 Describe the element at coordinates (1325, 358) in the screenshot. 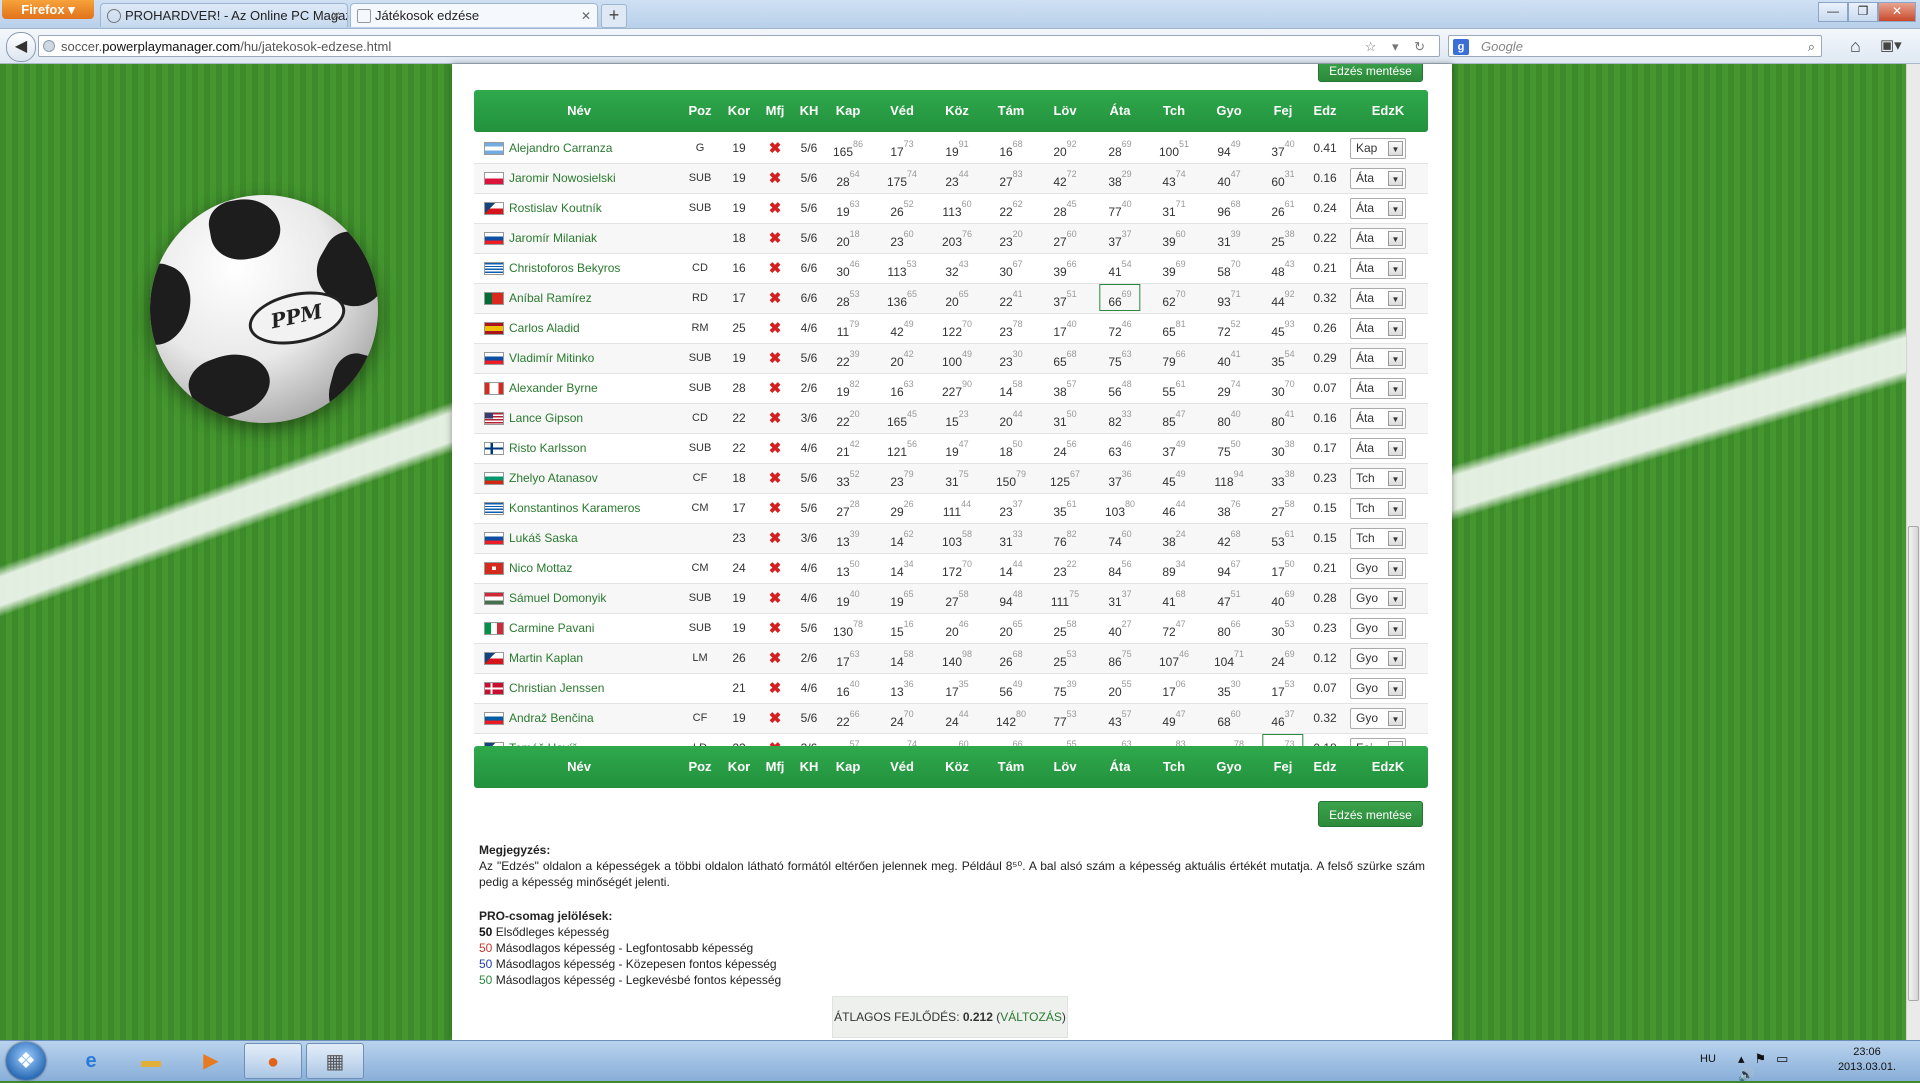

I see `cell-edz: 0.29` at that location.